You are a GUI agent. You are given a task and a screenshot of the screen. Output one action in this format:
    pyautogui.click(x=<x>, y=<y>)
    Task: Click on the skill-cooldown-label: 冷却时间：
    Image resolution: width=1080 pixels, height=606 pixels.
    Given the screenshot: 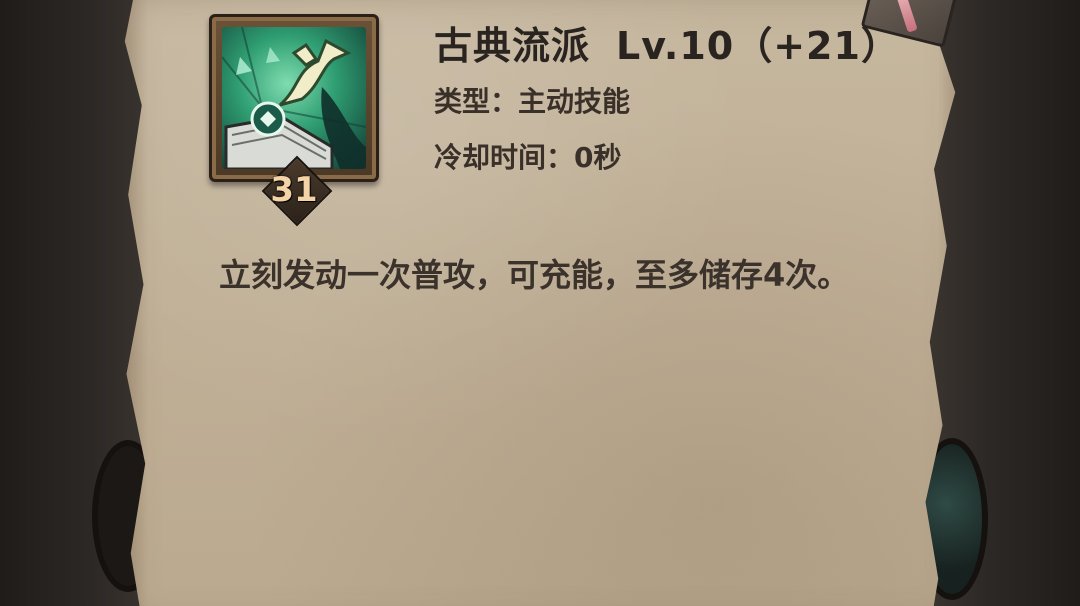 What is the action you would take?
    pyautogui.click(x=504, y=157)
    